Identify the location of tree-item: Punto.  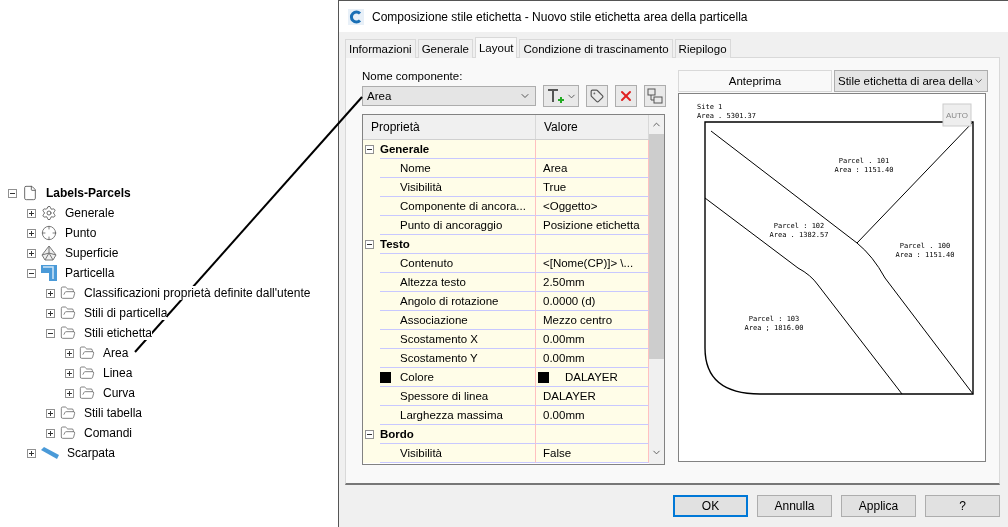
(81, 233).